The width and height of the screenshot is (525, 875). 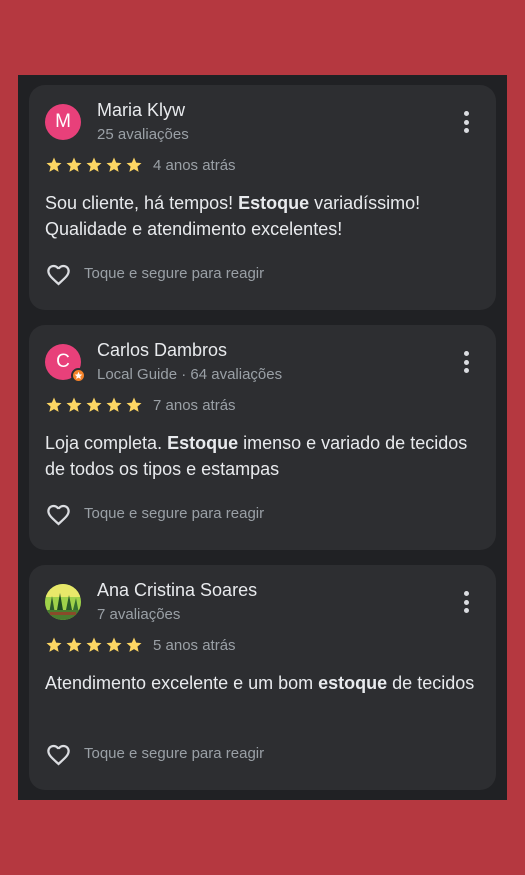 I want to click on avatar, so click(x=63, y=602).